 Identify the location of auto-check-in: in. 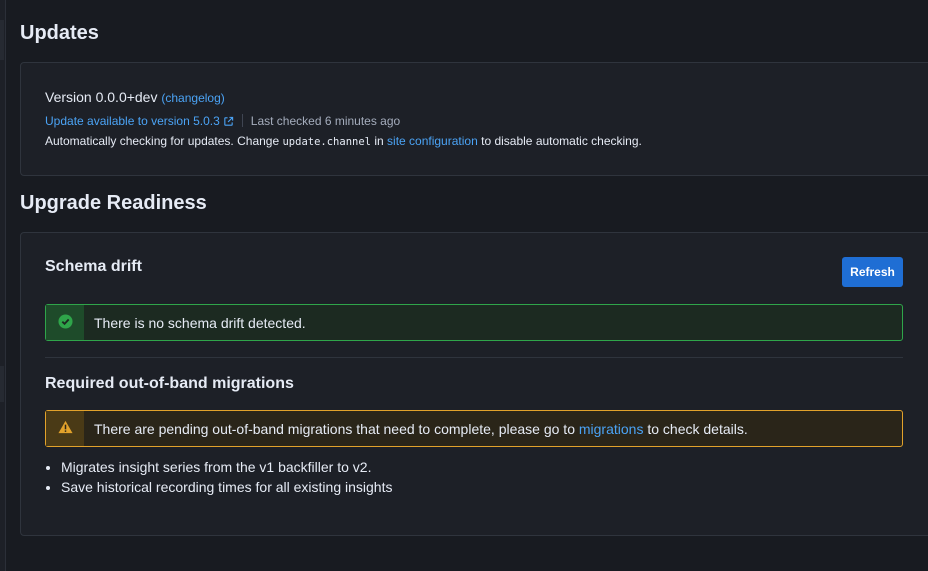
(379, 141).